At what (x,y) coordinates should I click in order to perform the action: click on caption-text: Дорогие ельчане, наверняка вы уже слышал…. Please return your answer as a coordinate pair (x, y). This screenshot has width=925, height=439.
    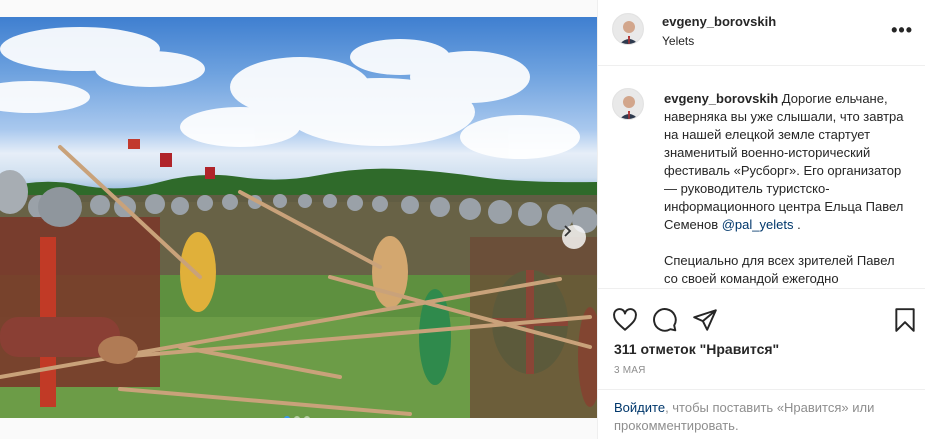
    Looking at the image, I should click on (784, 161).